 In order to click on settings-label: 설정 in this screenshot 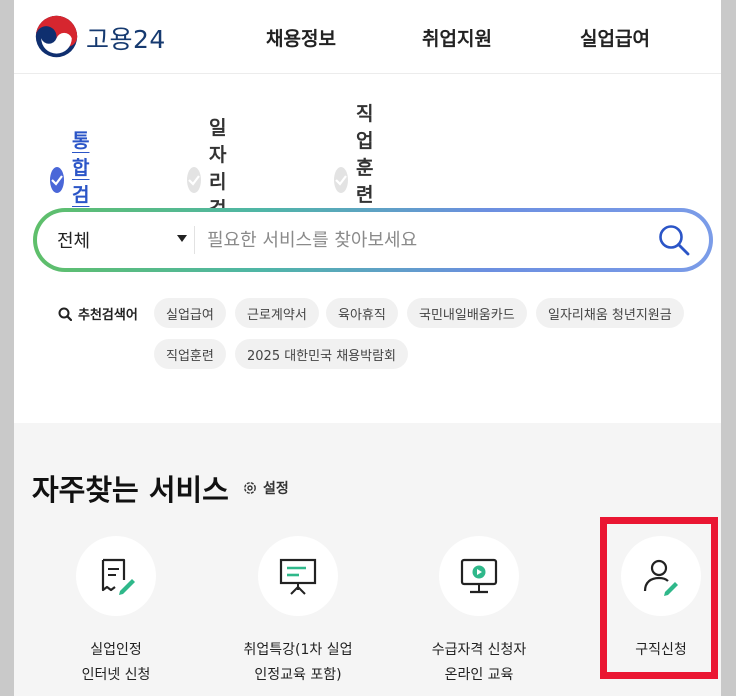, I will do `click(276, 489)`.